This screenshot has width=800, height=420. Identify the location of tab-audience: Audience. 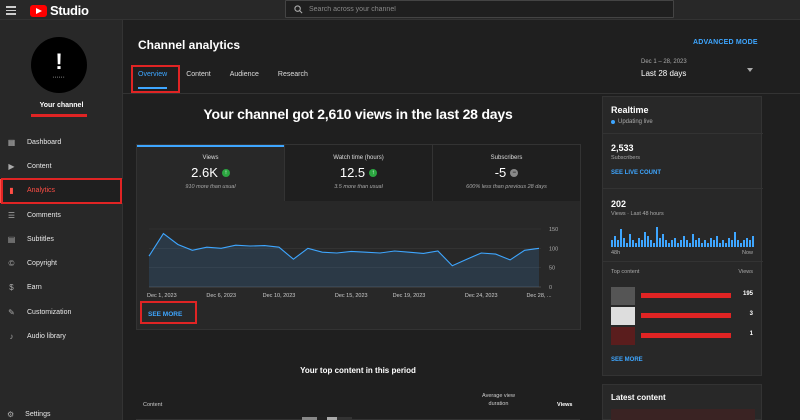
(247, 77).